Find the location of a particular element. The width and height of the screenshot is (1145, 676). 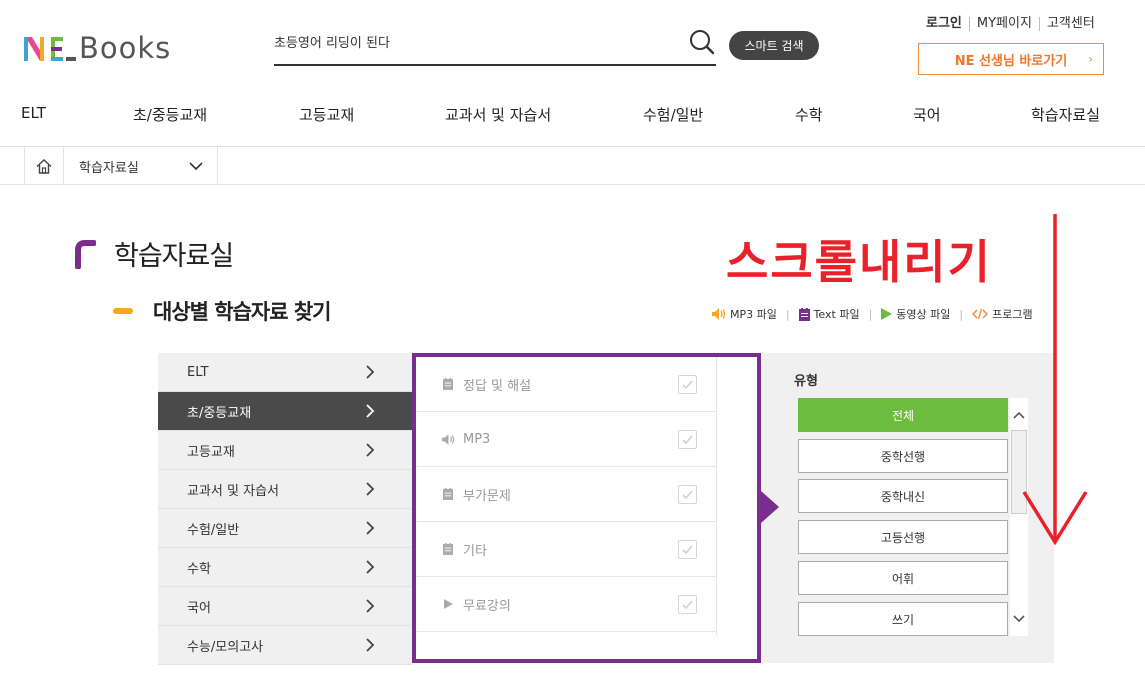

logo-text: Books is located at coordinates (125, 48).